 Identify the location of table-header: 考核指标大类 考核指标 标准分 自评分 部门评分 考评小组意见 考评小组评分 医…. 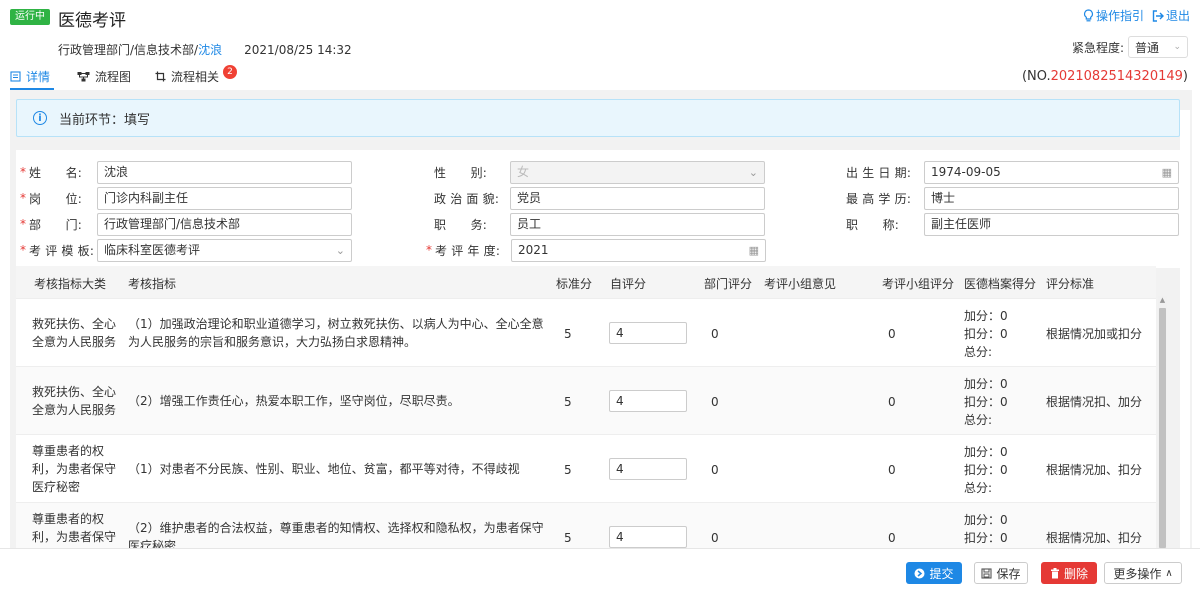
(586, 282).